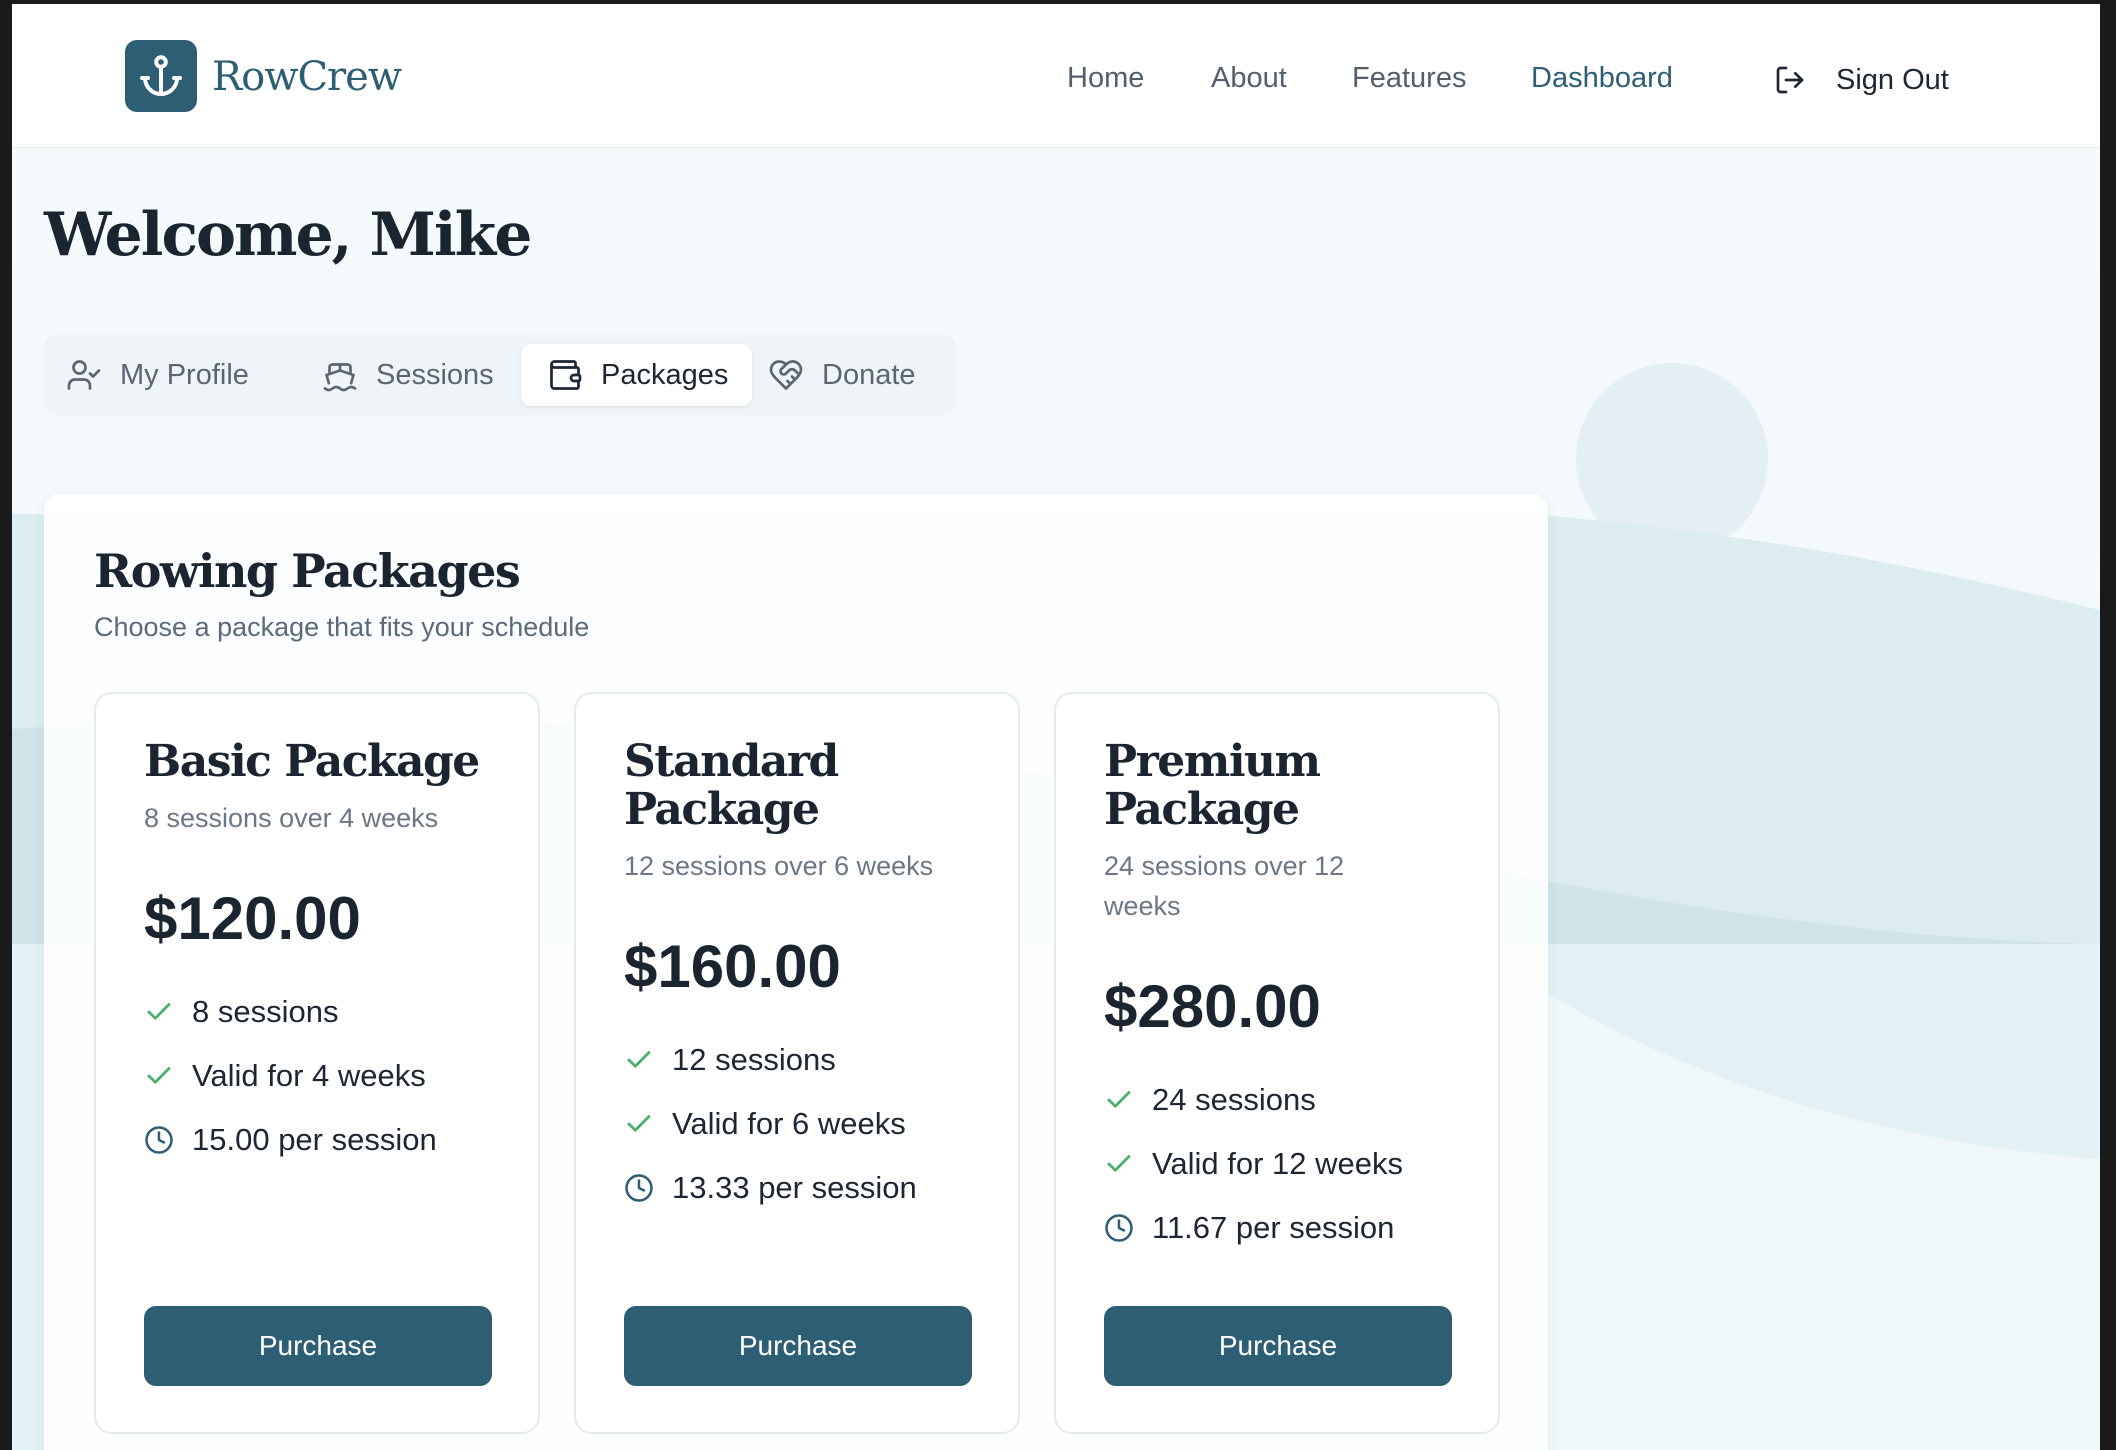  What do you see at coordinates (1234, 1099) in the screenshot?
I see `feature-text: 24 sessions` at bounding box center [1234, 1099].